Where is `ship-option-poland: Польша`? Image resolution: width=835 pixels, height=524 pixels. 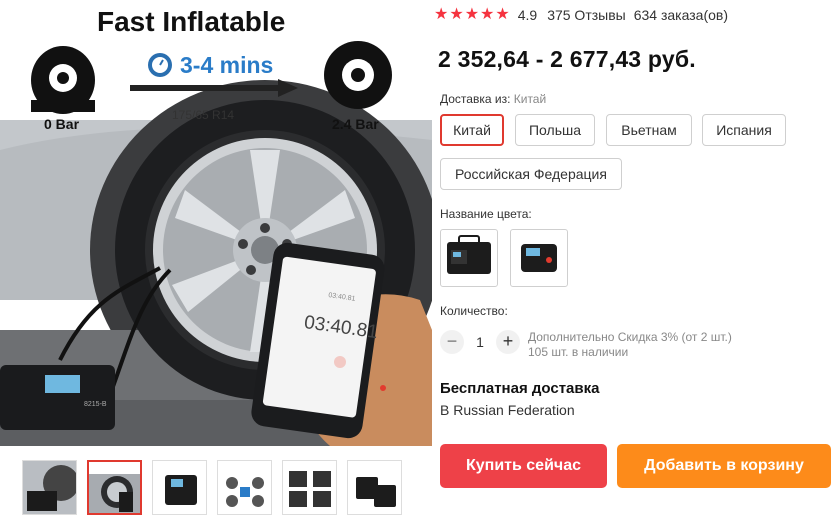 ship-option-poland: Польша is located at coordinates (555, 130).